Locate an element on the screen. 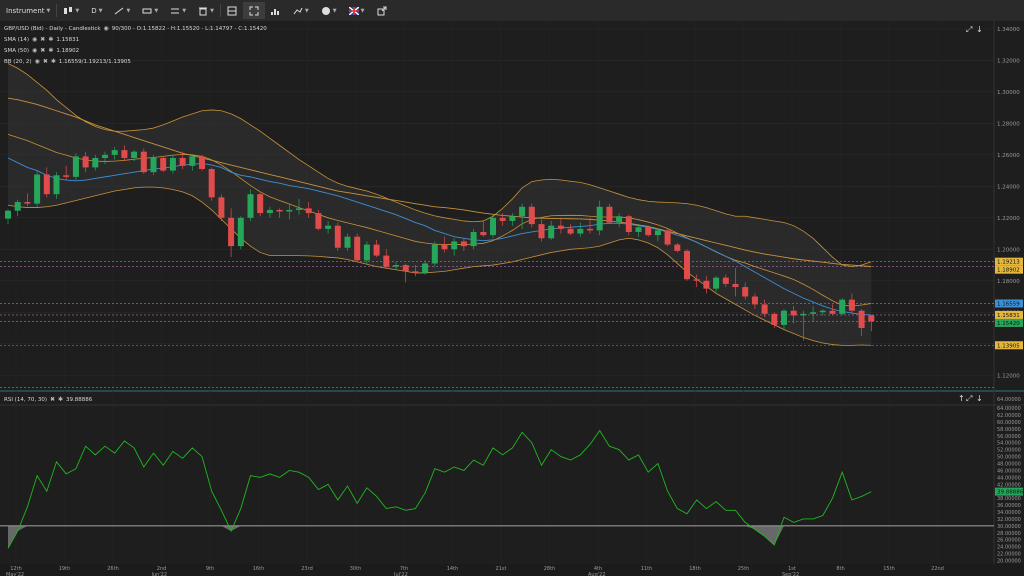 The width and height of the screenshot is (1024, 576). toolbar: Instrument ▼ ▼ D ▼ ▼ ▼ ▼ ▼ ▼ ▼ ▼ is located at coordinates (512, 11).